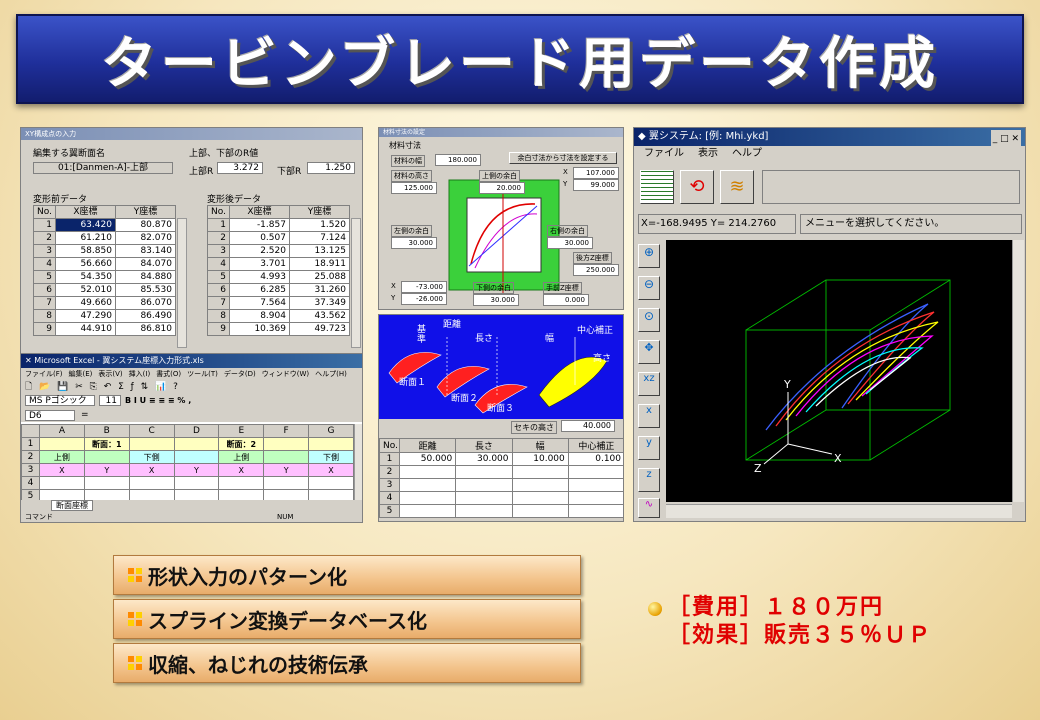  What do you see at coordinates (259, 225) in the screenshot?
I see `x-coordinate-cell: -1.857` at bounding box center [259, 225].